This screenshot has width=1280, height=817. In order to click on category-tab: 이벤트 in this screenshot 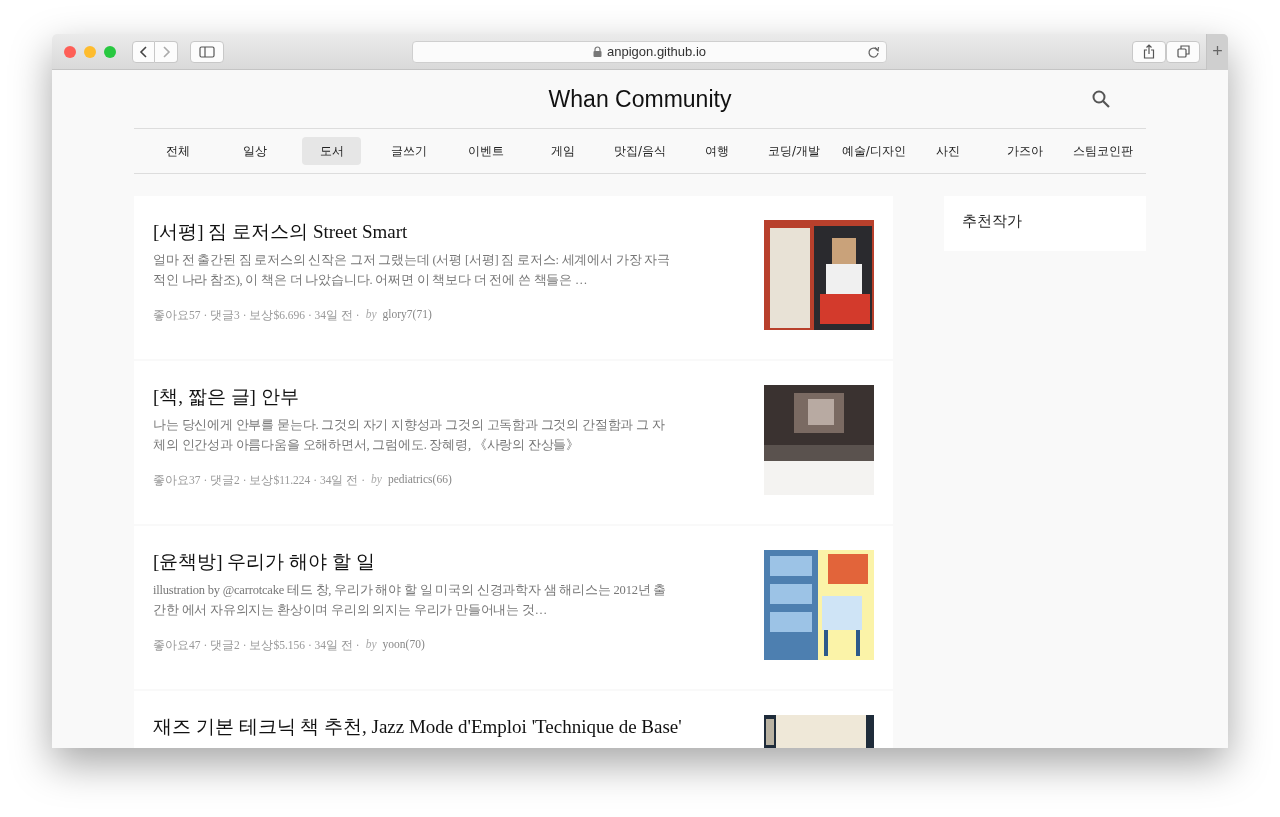, I will do `click(486, 151)`.